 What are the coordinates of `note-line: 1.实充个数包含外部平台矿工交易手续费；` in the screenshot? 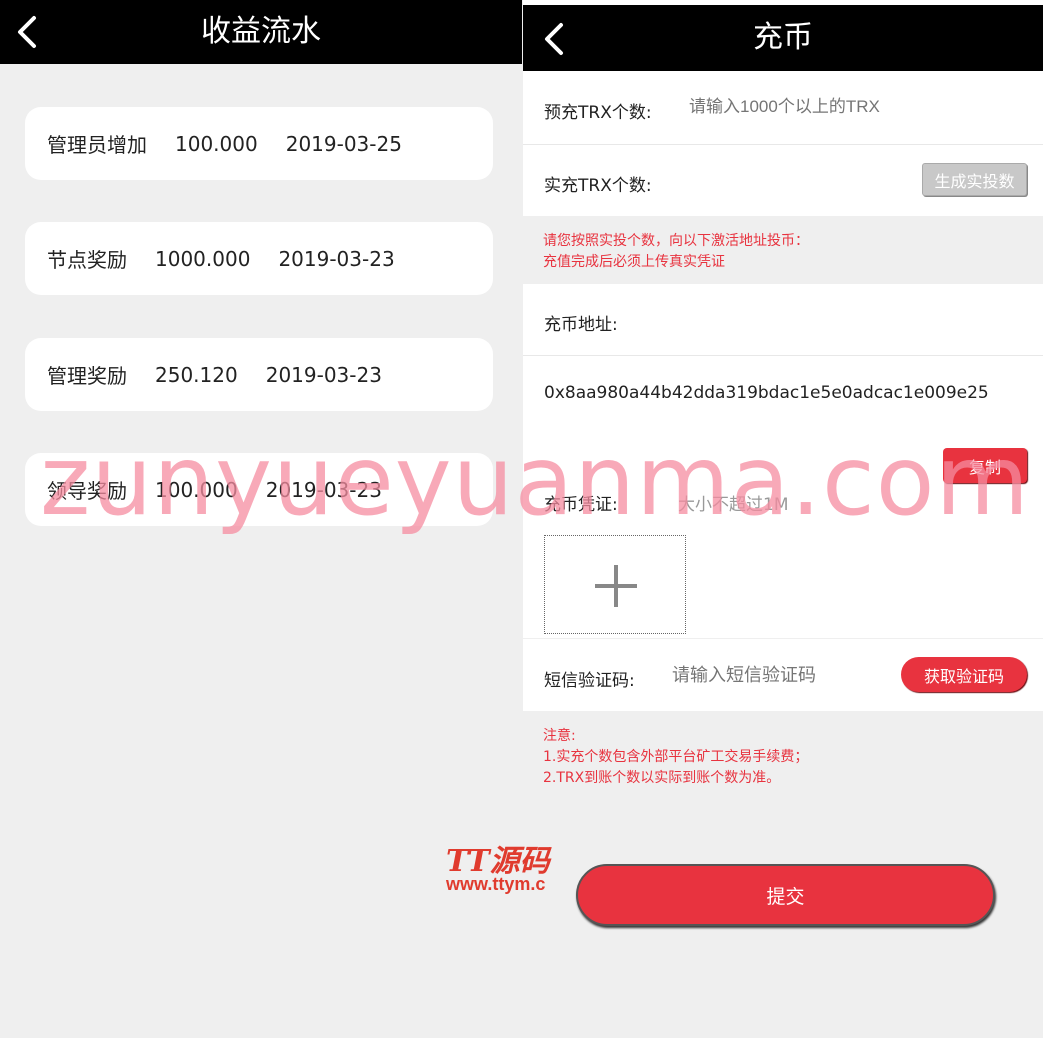 It's located at (676, 757).